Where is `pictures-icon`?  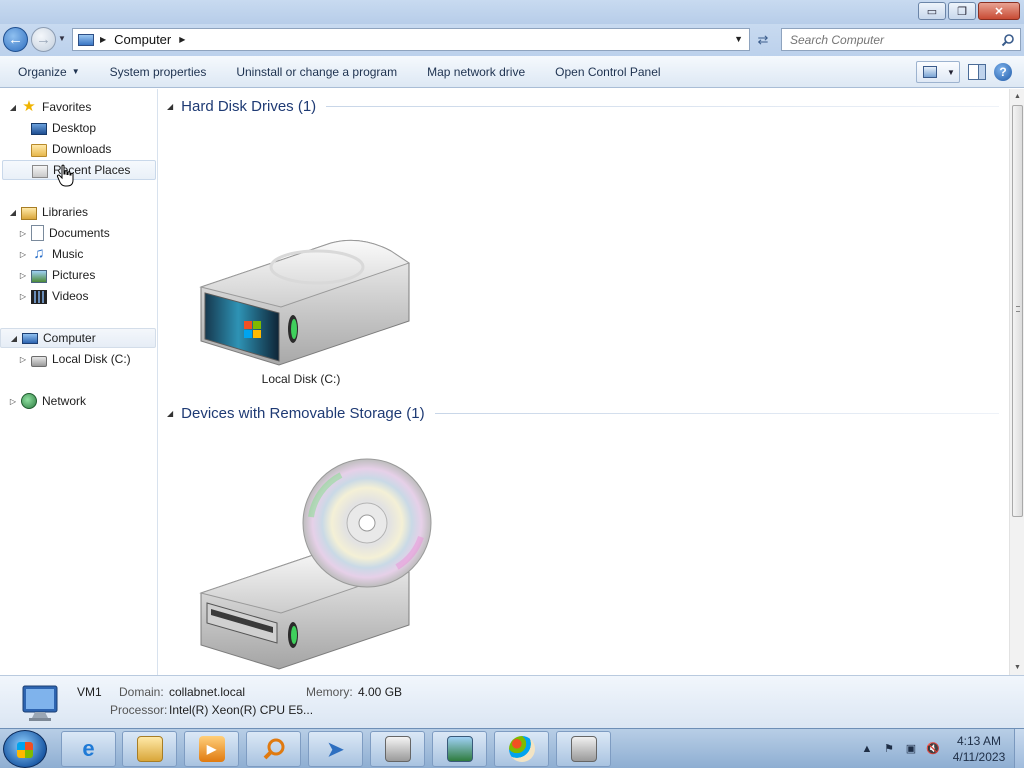 pictures-icon is located at coordinates (39, 276).